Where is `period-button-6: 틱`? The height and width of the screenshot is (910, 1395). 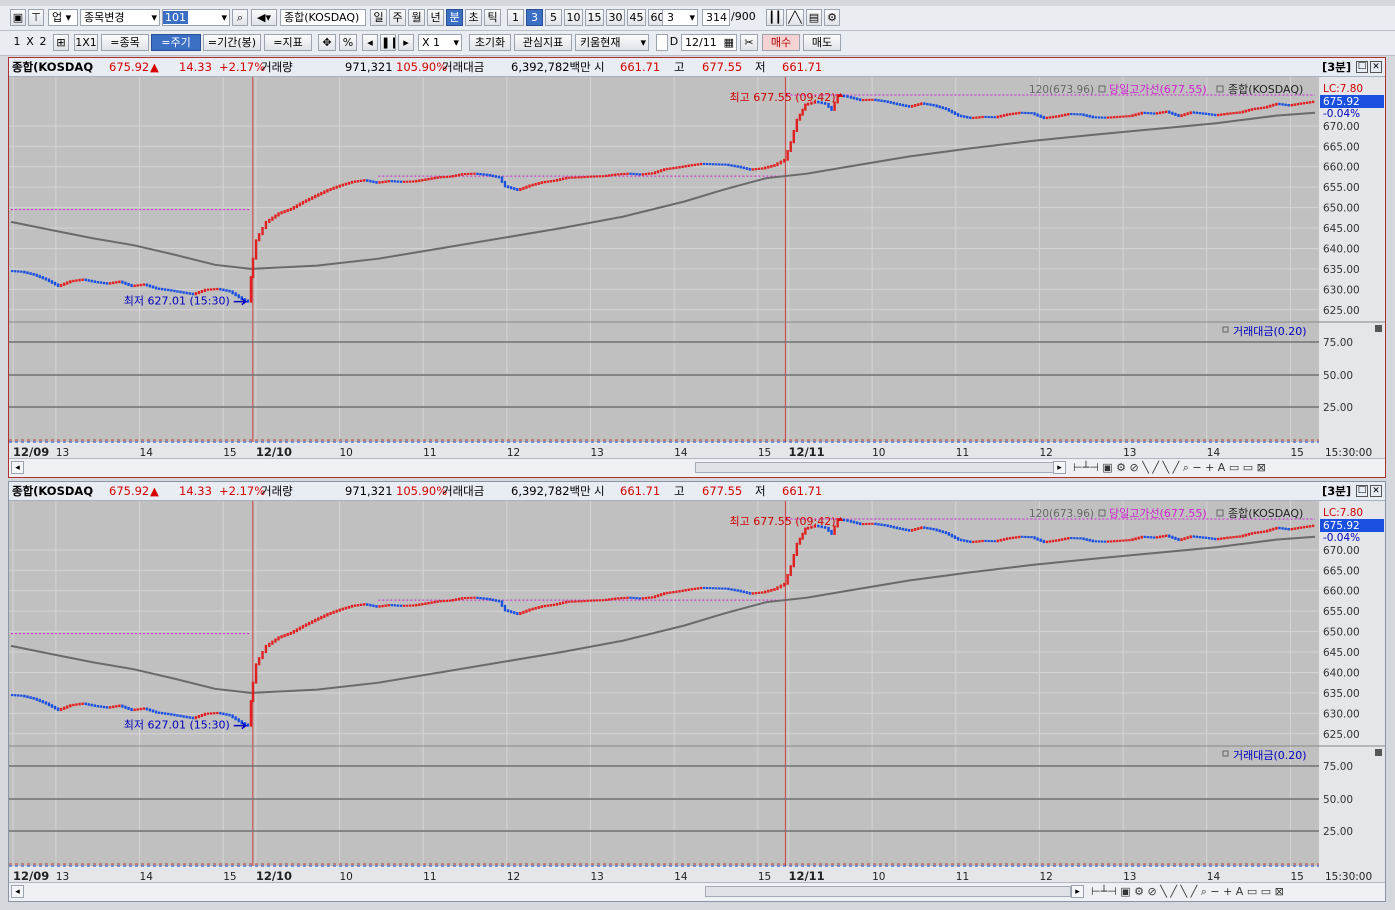 period-button-6: 틱 is located at coordinates (492, 17).